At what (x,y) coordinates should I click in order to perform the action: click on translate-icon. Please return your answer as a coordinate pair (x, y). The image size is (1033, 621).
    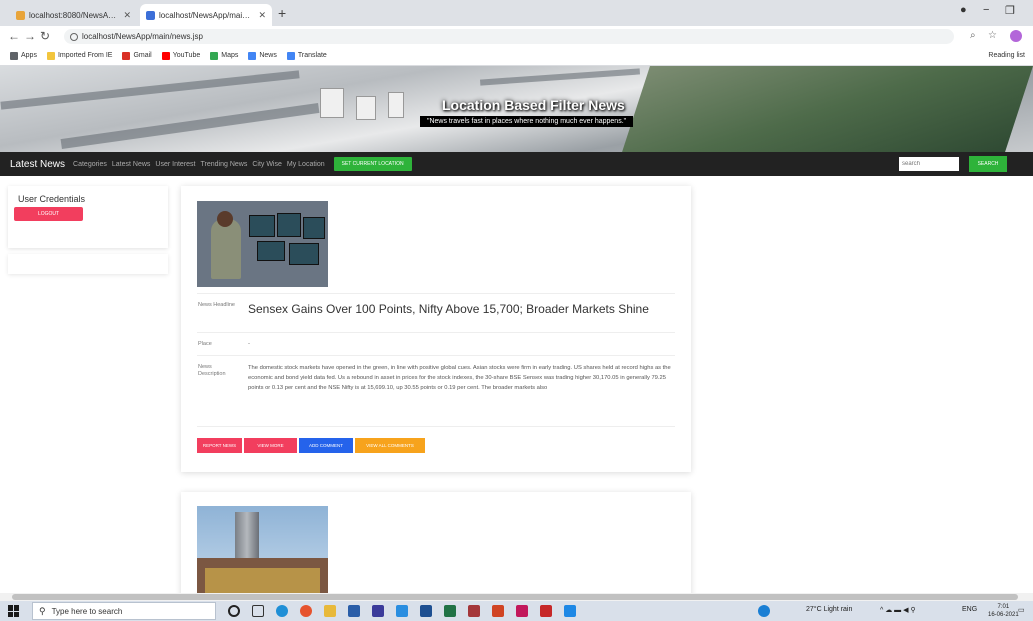
    Looking at the image, I should click on (290, 55).